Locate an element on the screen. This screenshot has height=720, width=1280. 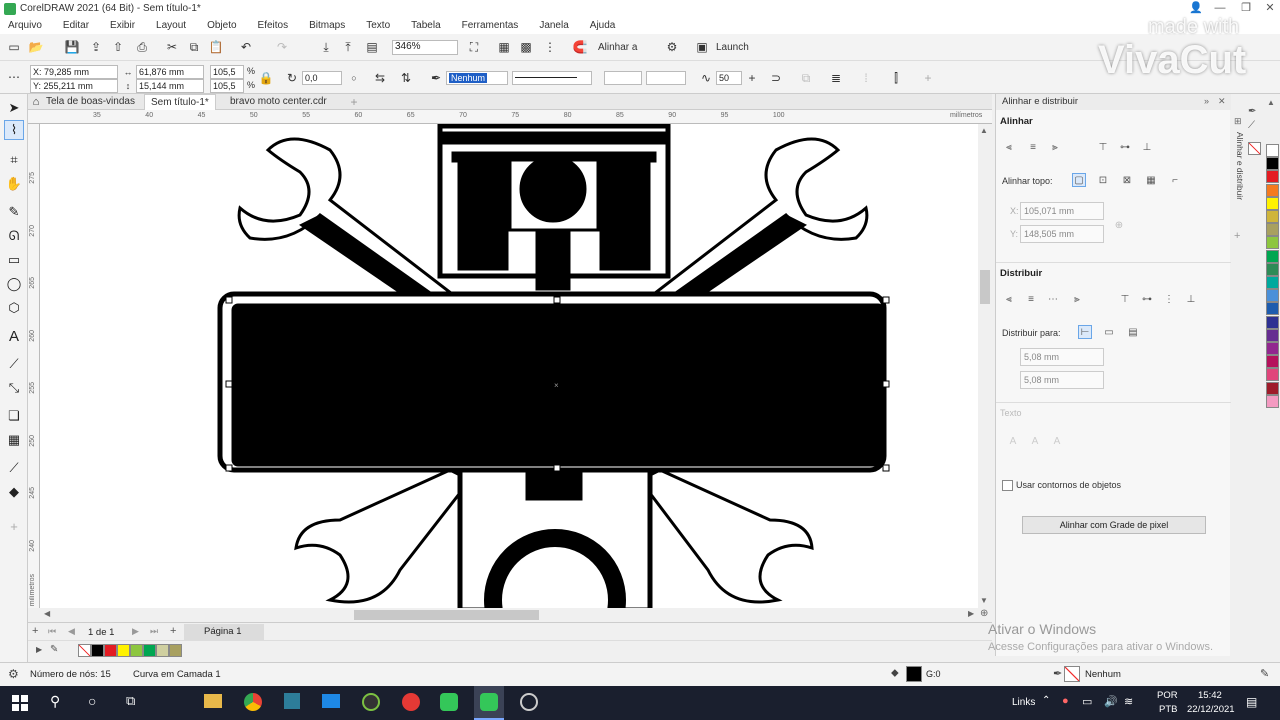
cut-icon: ✂ is located at coordinates (172, 47).